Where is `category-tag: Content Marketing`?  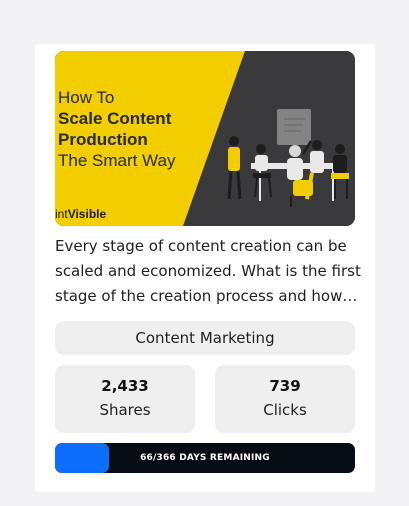
category-tag: Content Marketing is located at coordinates (205, 338).